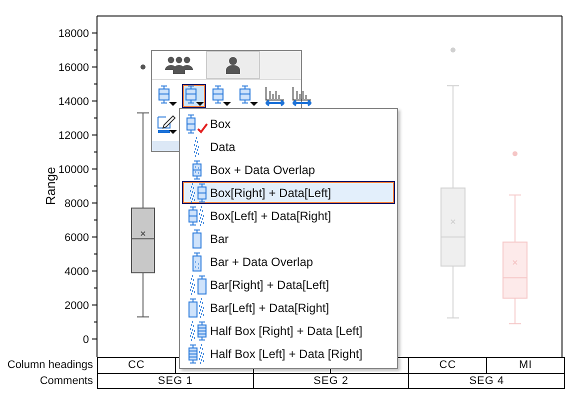  Describe the element at coordinates (288, 123) in the screenshot. I see `menu-item: Box` at that location.